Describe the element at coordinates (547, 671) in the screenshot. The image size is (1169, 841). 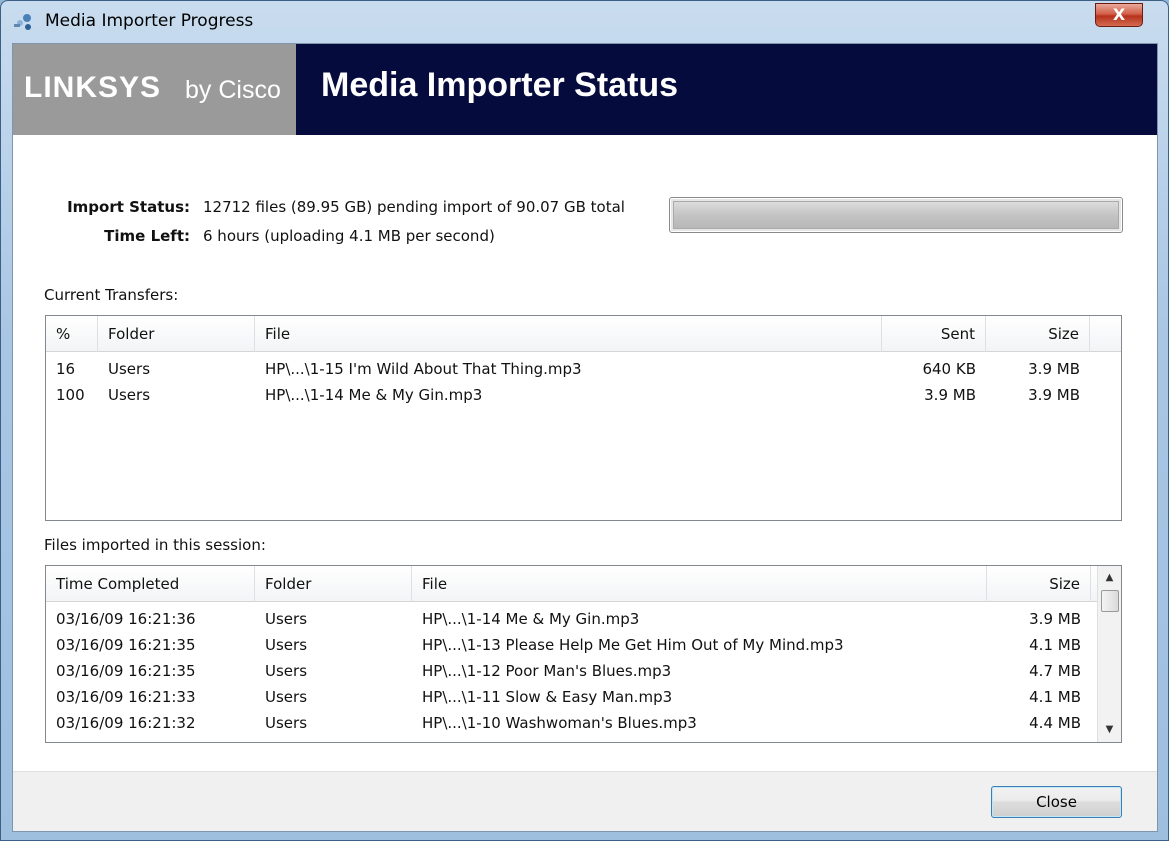
I see `cell-file: HP\...\1-12 Poor Man's Blues.mp3` at that location.